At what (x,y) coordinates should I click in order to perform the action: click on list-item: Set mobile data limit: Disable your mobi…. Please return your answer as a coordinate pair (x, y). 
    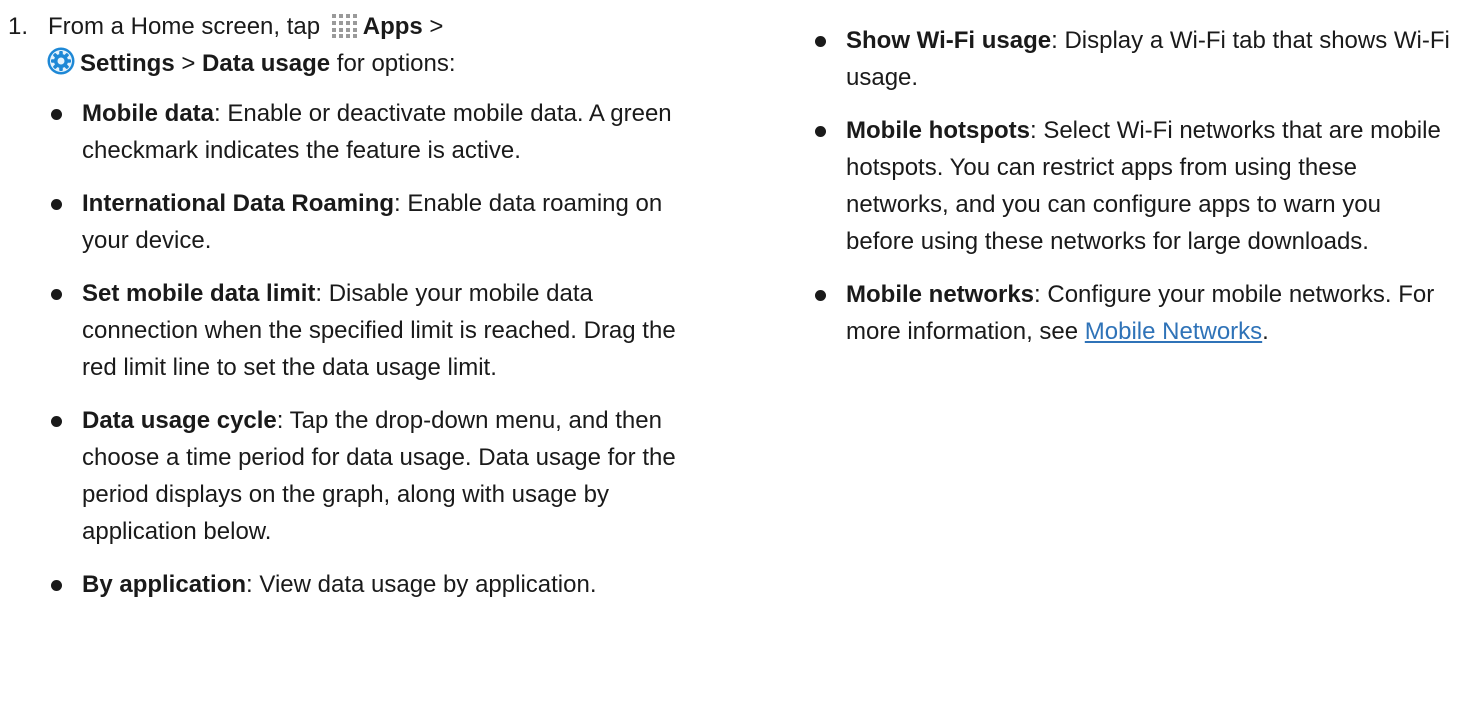
    Looking at the image, I should click on (374, 330).